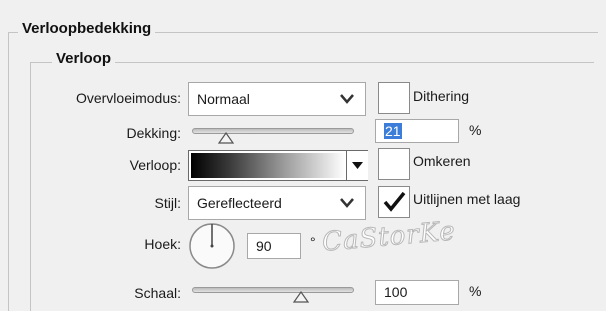 Image resolution: width=606 pixels, height=311 pixels. I want to click on angle-label: Hoek:, so click(162, 244).